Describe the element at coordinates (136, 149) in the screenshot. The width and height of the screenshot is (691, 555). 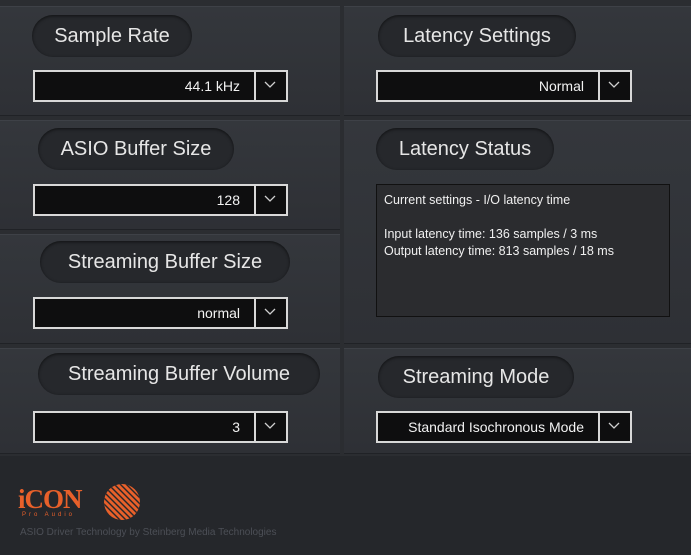
I see `asio-buffer-size-title: ASIO Buffer Size` at that location.